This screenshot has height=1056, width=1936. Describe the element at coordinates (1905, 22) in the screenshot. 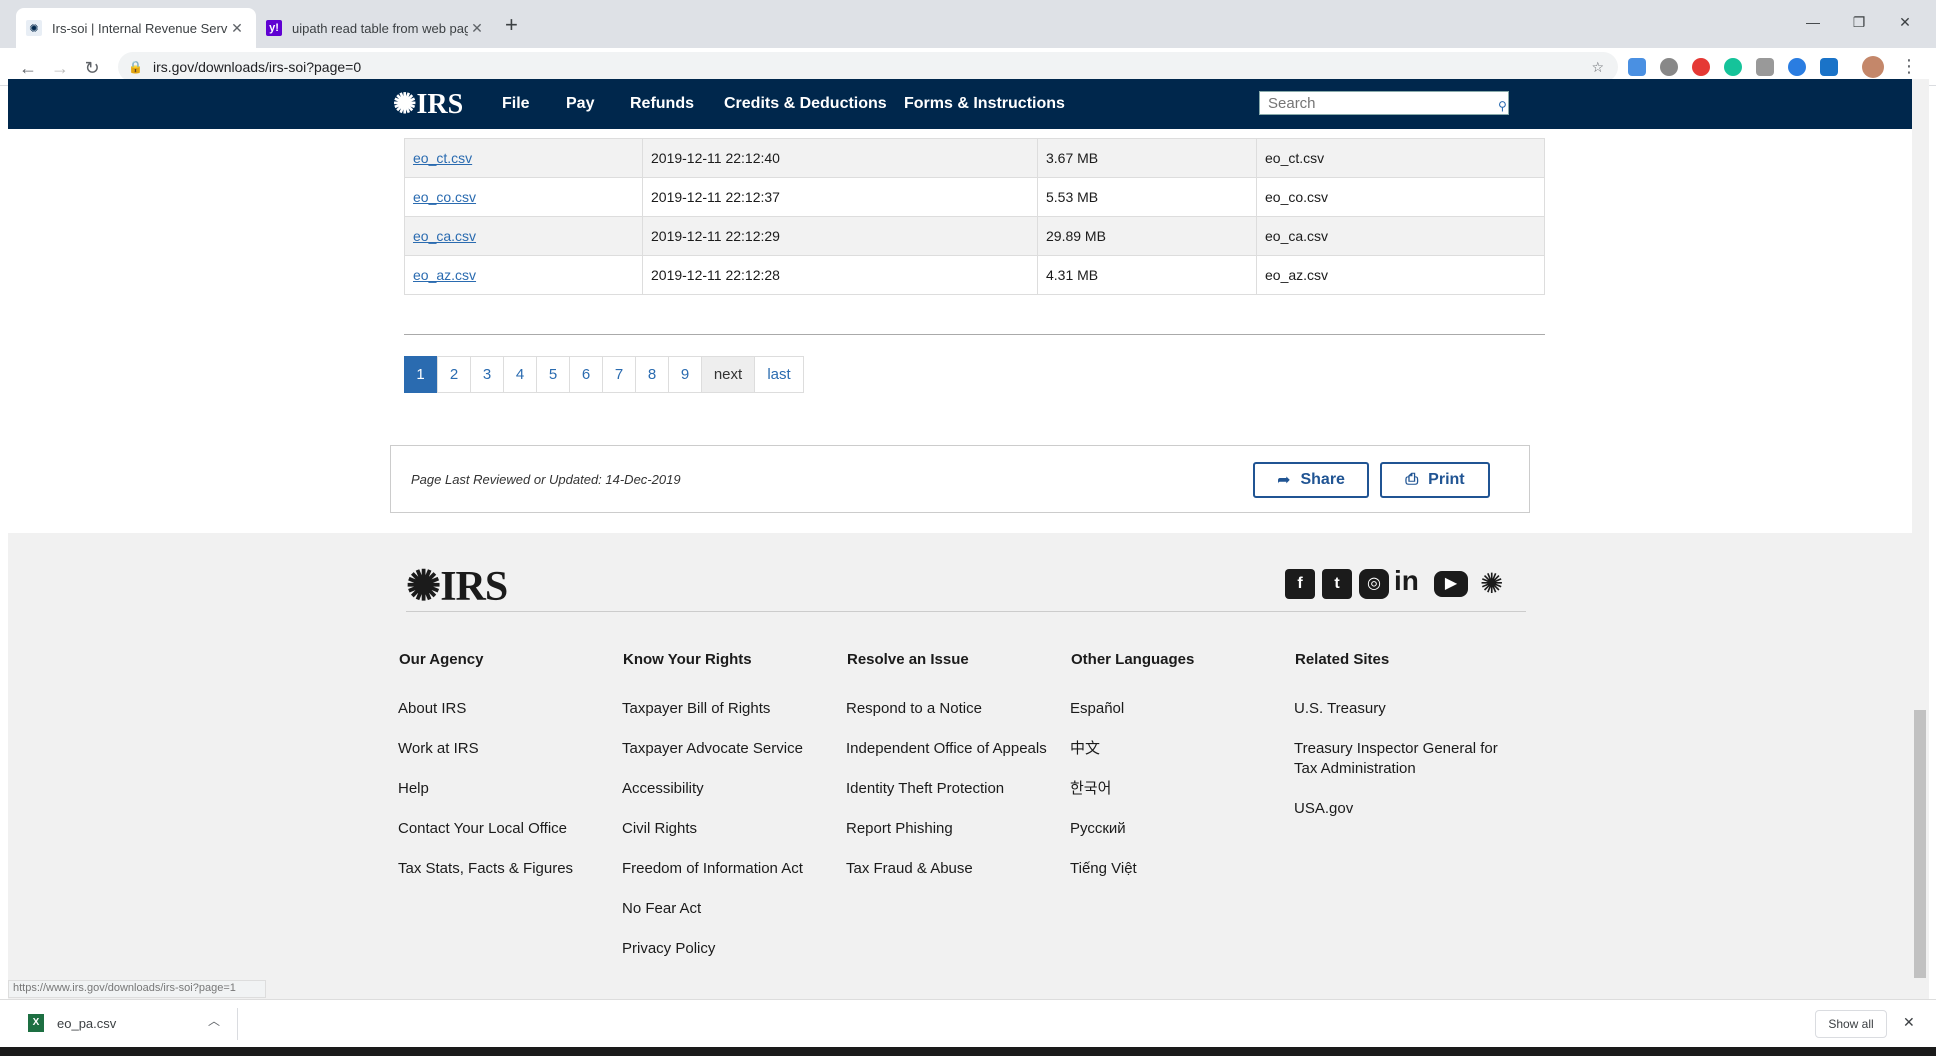

I see `close-window-icon: ✕` at that location.